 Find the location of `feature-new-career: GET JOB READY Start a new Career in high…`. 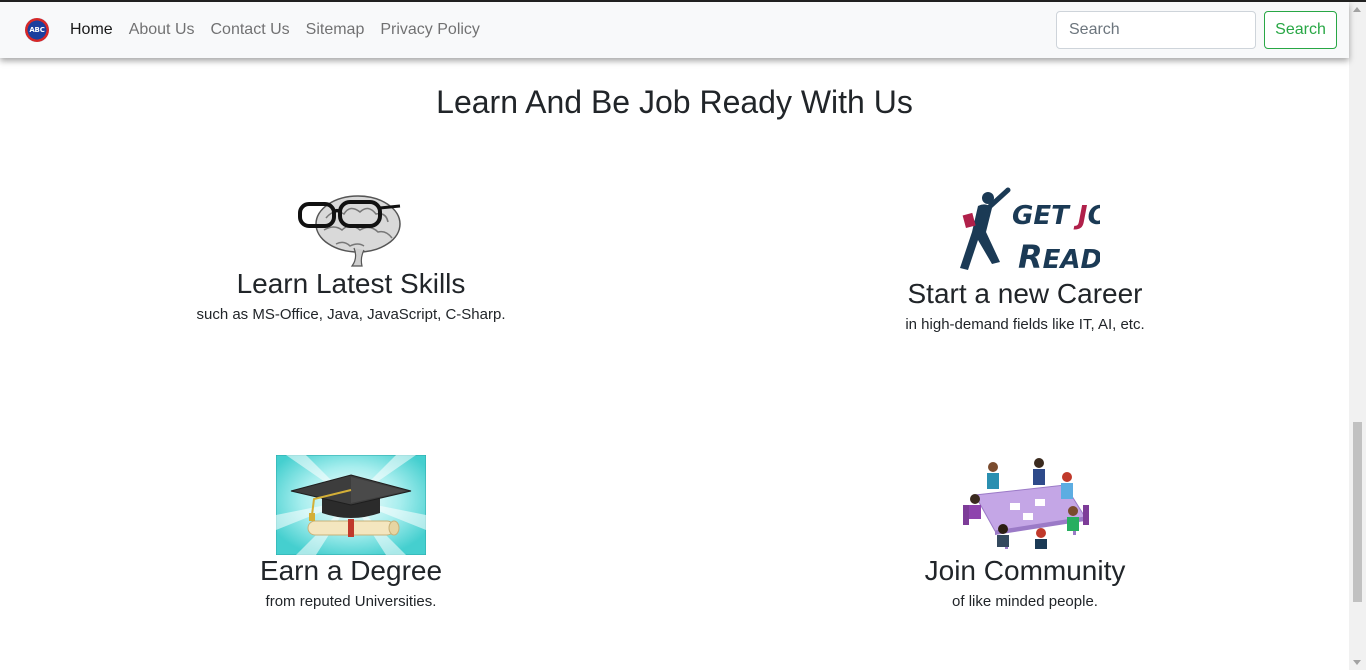

feature-new-career: GET JOB READY Start a new Career in high… is located at coordinates (1025, 258).